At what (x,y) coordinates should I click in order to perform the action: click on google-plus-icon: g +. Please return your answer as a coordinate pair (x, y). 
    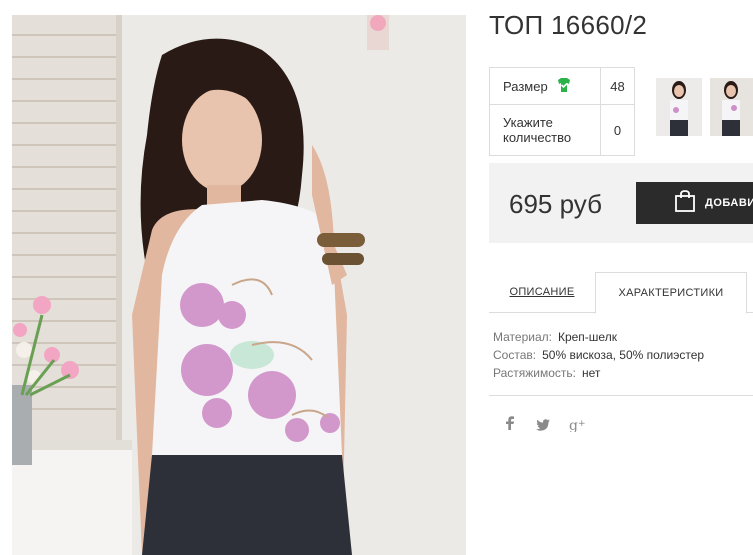
    Looking at the image, I should click on (577, 426).